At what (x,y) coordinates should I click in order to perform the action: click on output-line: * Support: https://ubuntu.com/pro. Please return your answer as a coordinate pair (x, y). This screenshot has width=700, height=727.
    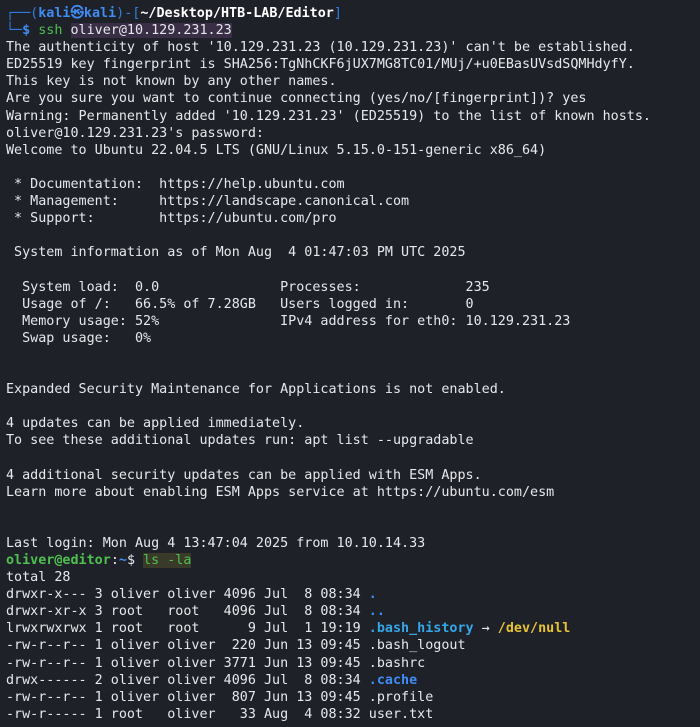
    Looking at the image, I should click on (171, 219).